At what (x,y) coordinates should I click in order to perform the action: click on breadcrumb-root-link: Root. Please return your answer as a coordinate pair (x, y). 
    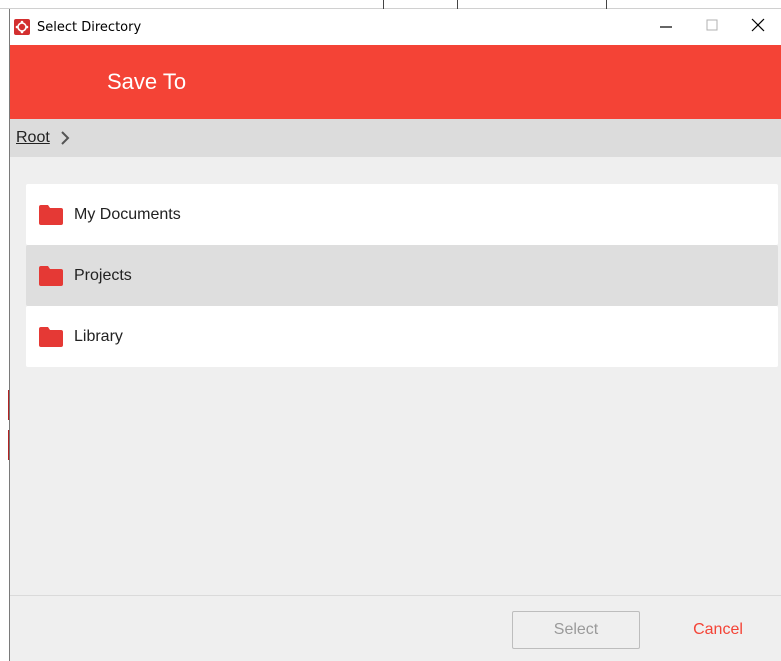
    Looking at the image, I should click on (33, 138).